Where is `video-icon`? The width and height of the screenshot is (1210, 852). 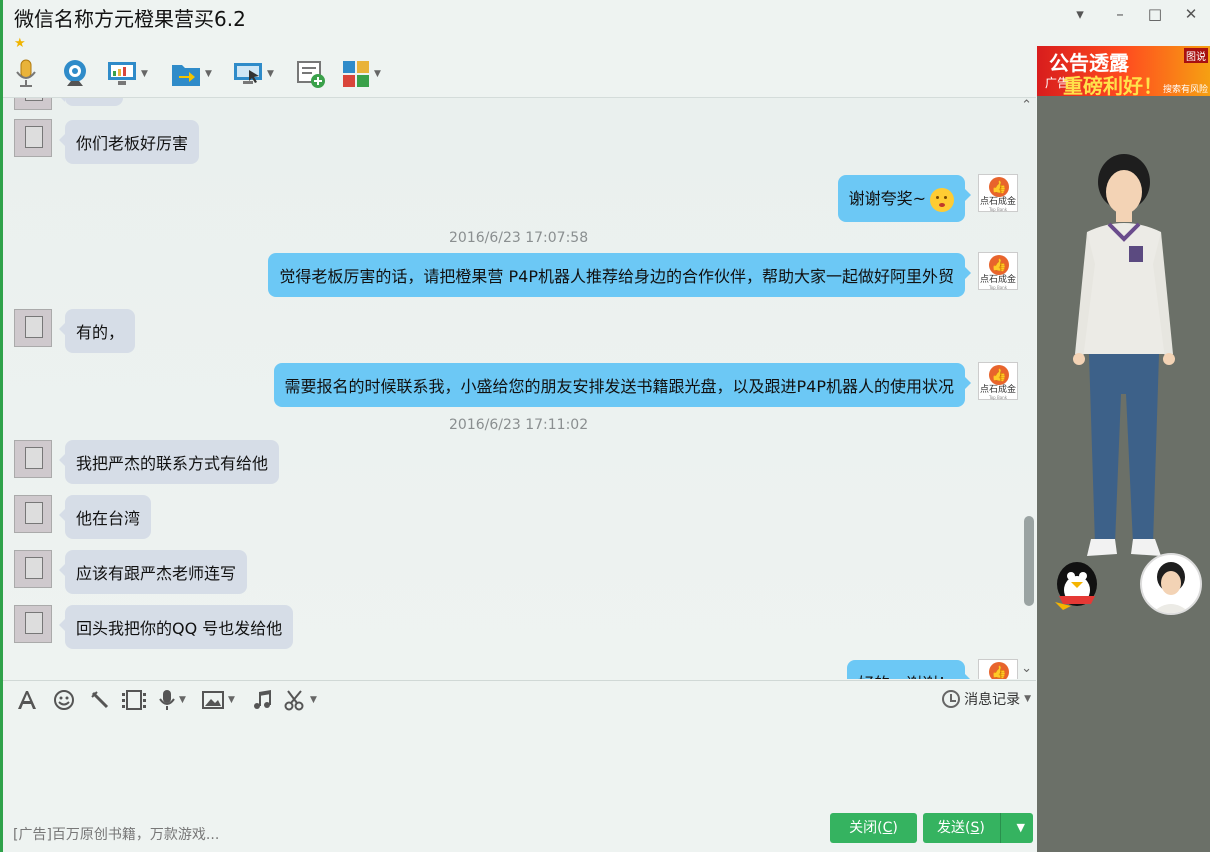
video-icon is located at coordinates (134, 700).